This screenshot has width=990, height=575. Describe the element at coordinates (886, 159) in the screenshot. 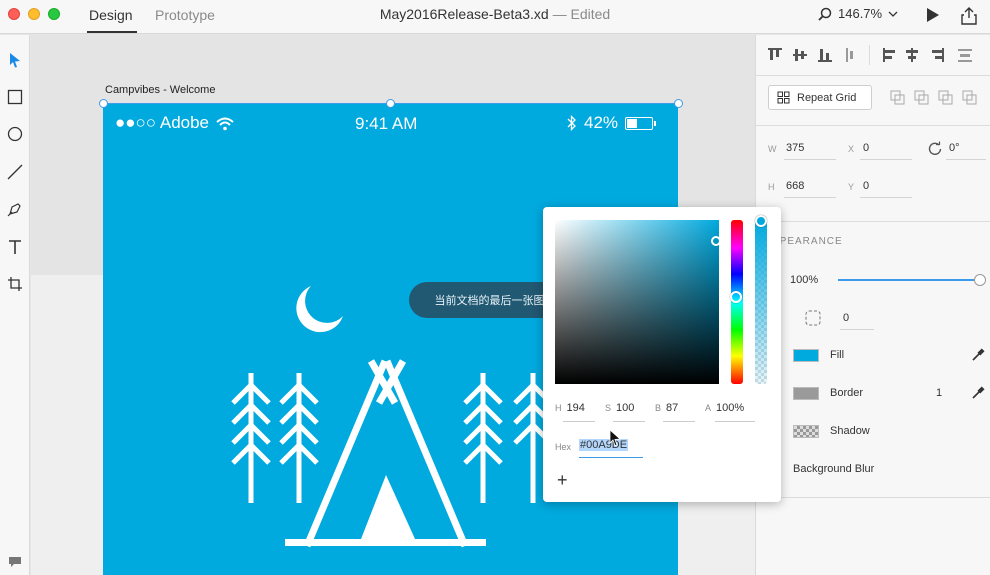

I see `x-field-underline` at that location.